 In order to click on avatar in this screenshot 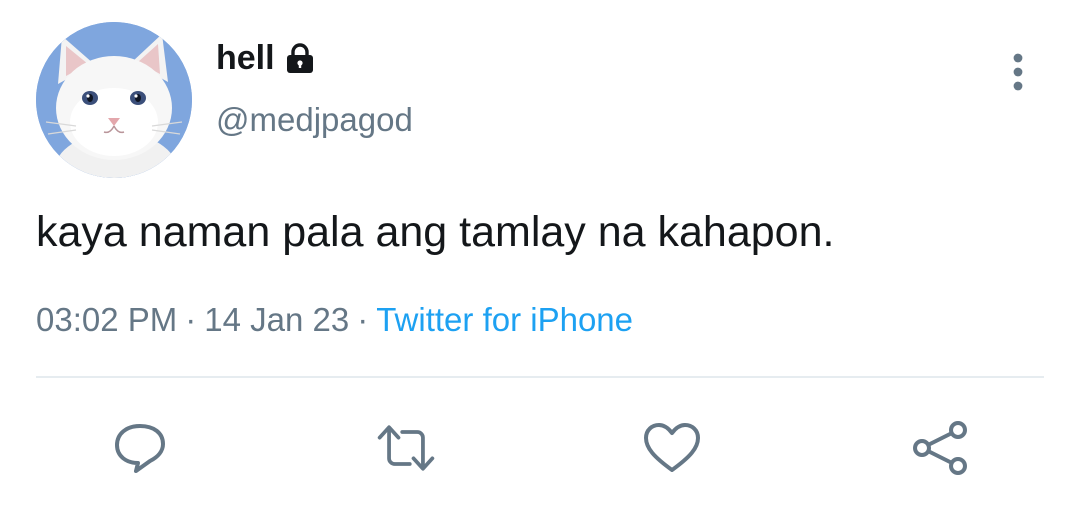, I will do `click(114, 100)`.